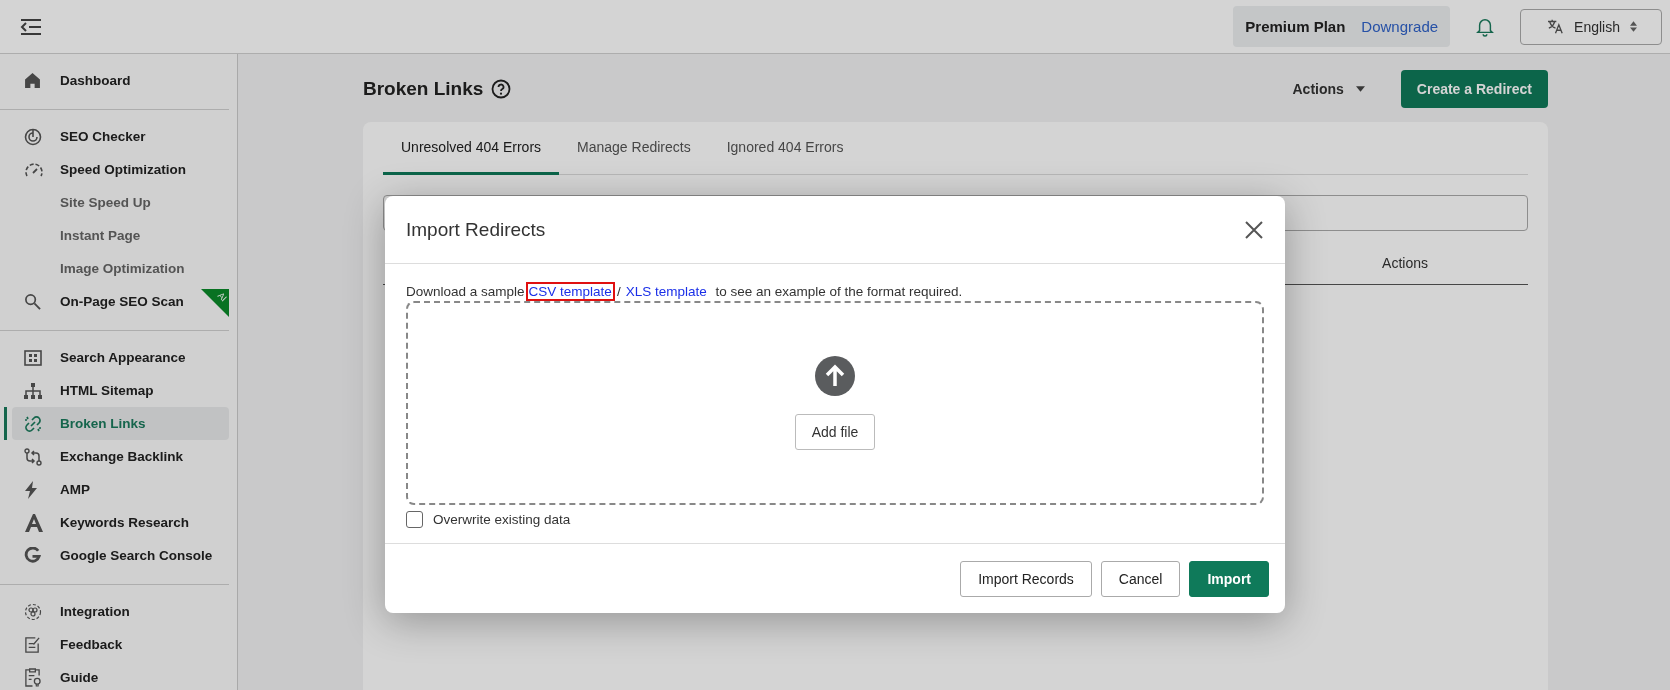 The image size is (1670, 690). What do you see at coordinates (32, 80) in the screenshot?
I see `home-icon` at bounding box center [32, 80].